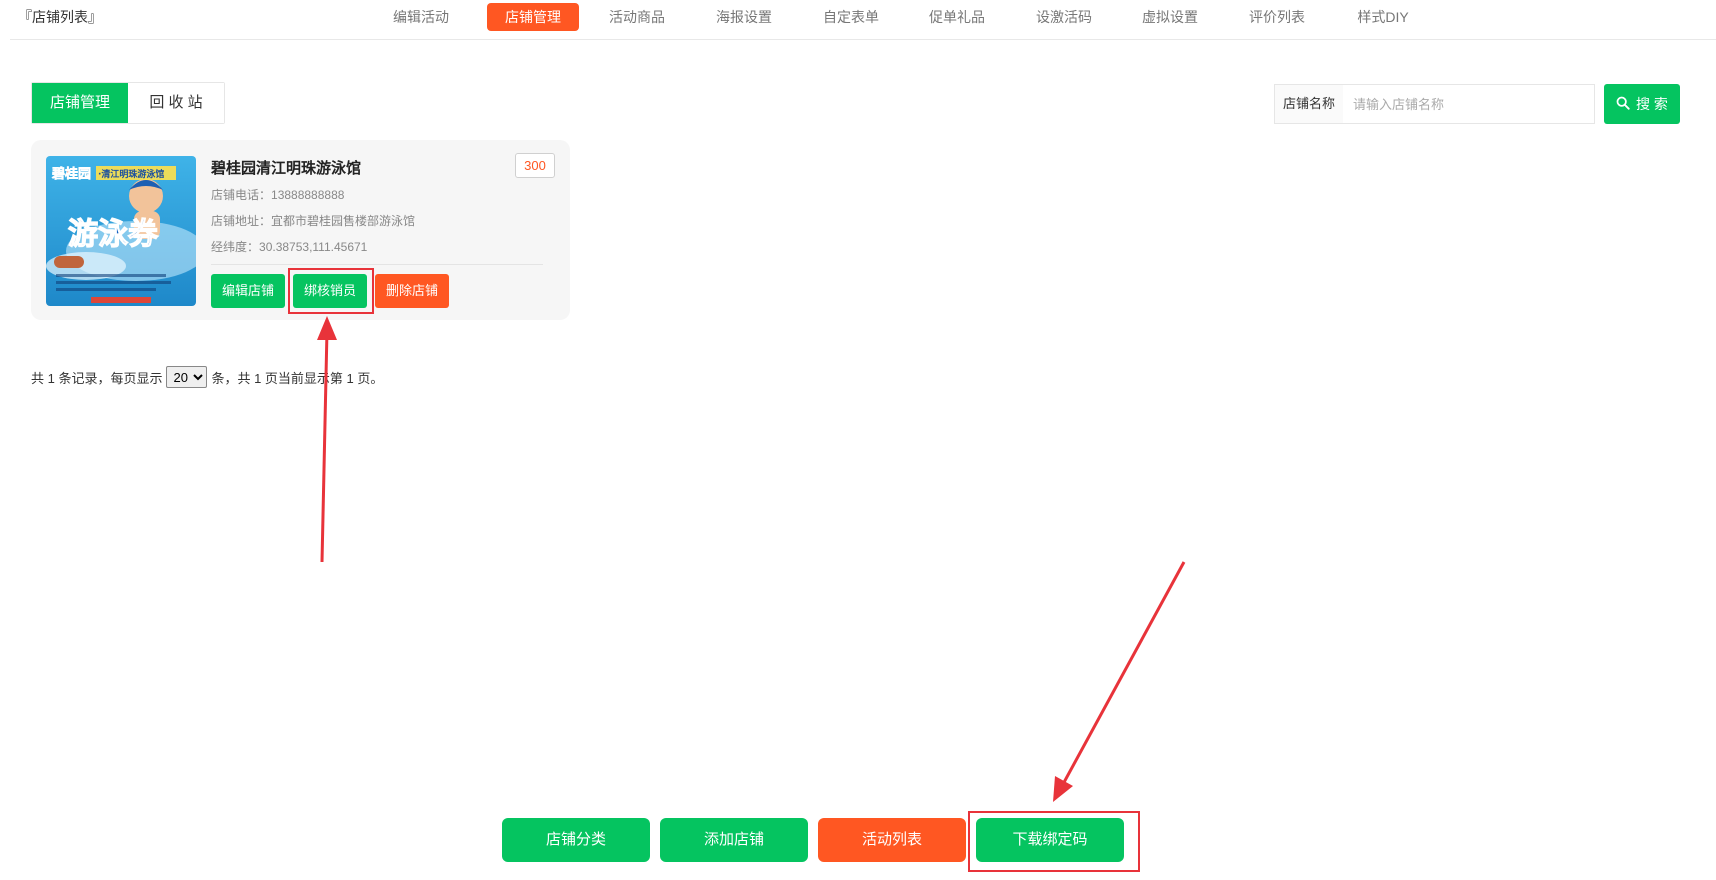 This screenshot has width=1716, height=880. I want to click on page-title: 『店铺列表』, so click(60, 17).